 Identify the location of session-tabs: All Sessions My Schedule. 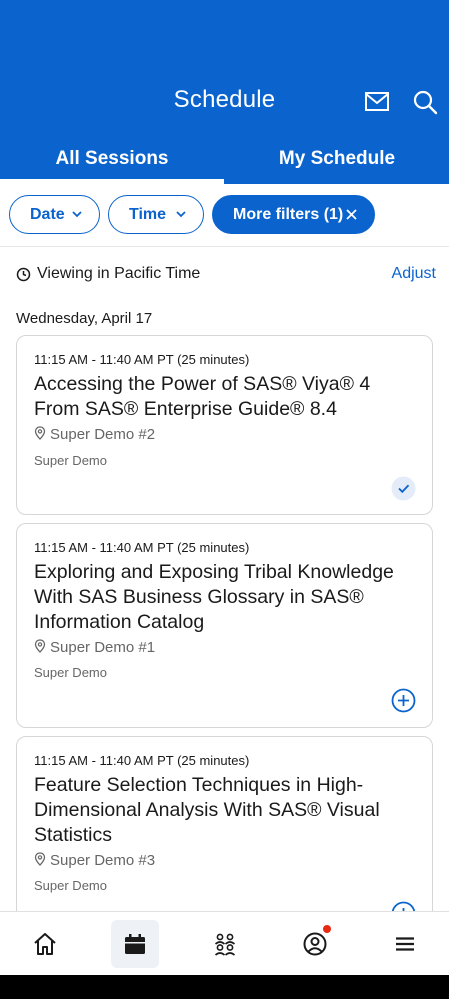
(224, 162).